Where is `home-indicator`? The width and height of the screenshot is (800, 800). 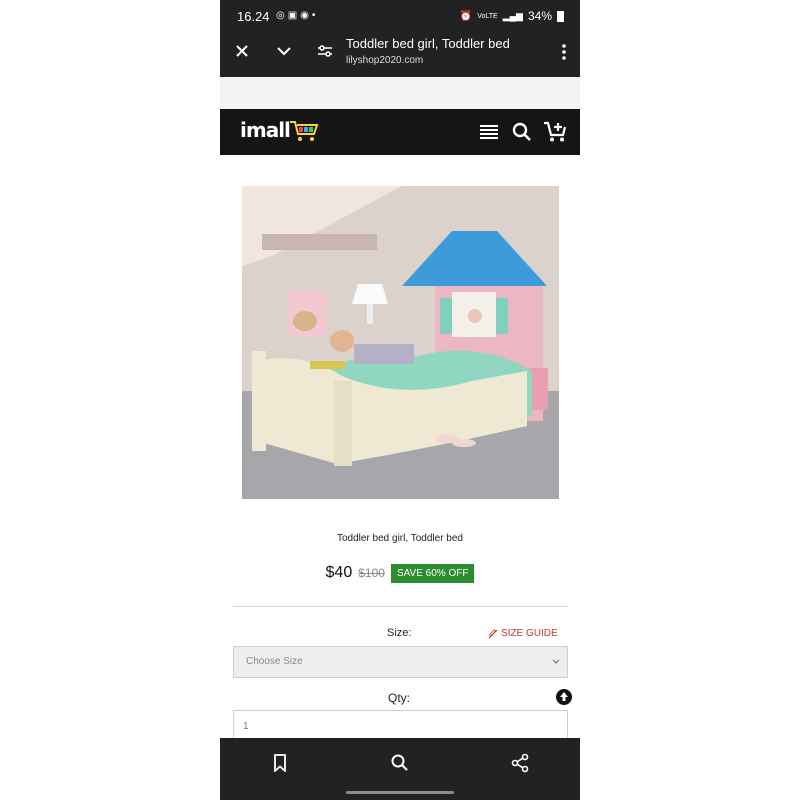
home-indicator is located at coordinates (400, 792).